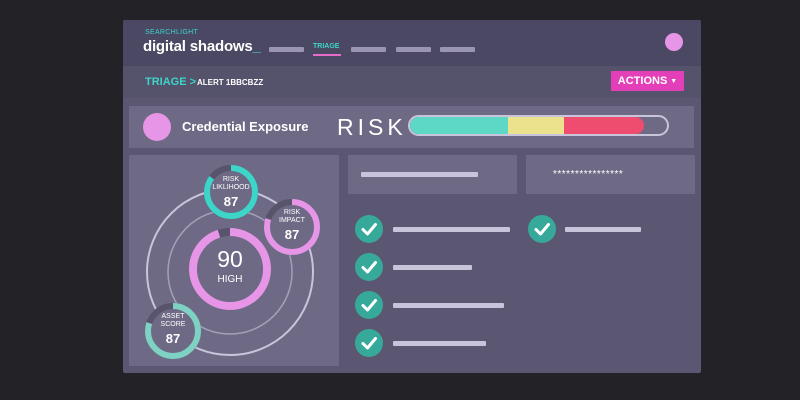 The width and height of the screenshot is (800, 400). Describe the element at coordinates (292, 234) in the screenshot. I see `impact-score-value: 87` at that location.